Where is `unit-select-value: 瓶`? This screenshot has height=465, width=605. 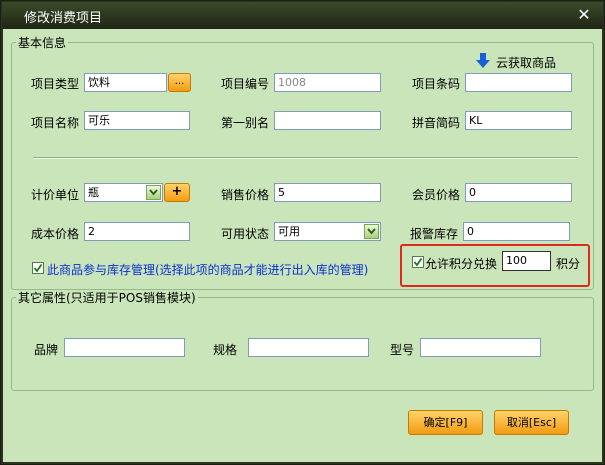
unit-select-value: 瓶 is located at coordinates (93, 192).